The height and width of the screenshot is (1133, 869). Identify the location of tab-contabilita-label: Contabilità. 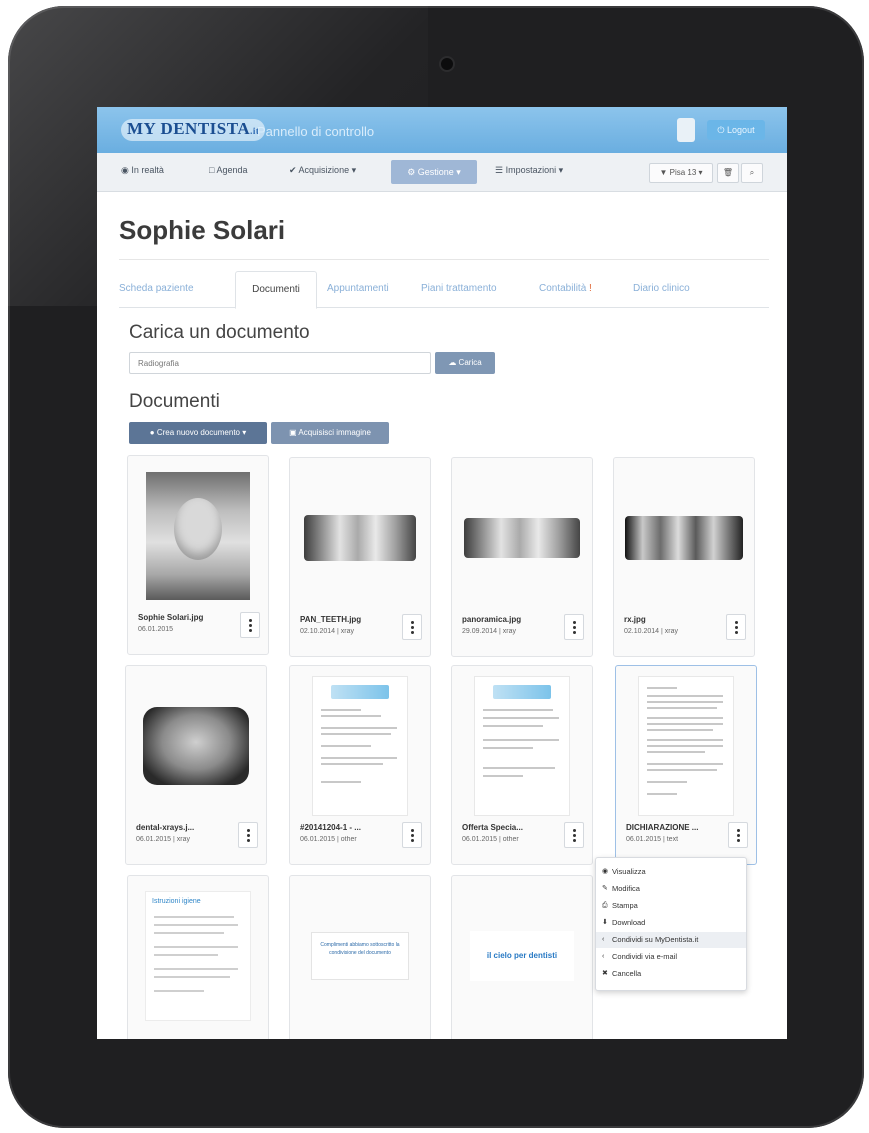
(563, 288).